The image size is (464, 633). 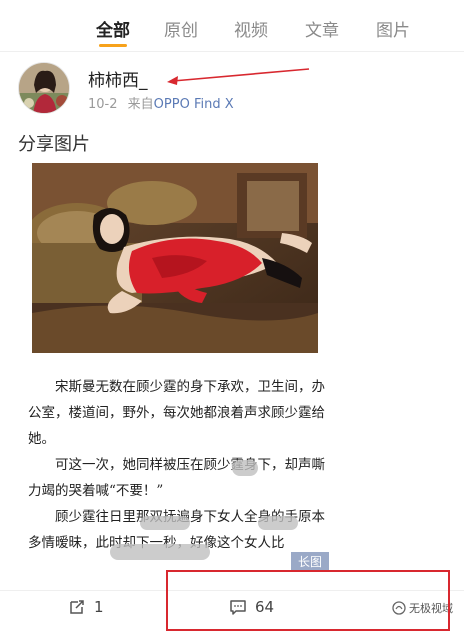 I want to click on source-prefix: 来自, so click(x=140, y=104).